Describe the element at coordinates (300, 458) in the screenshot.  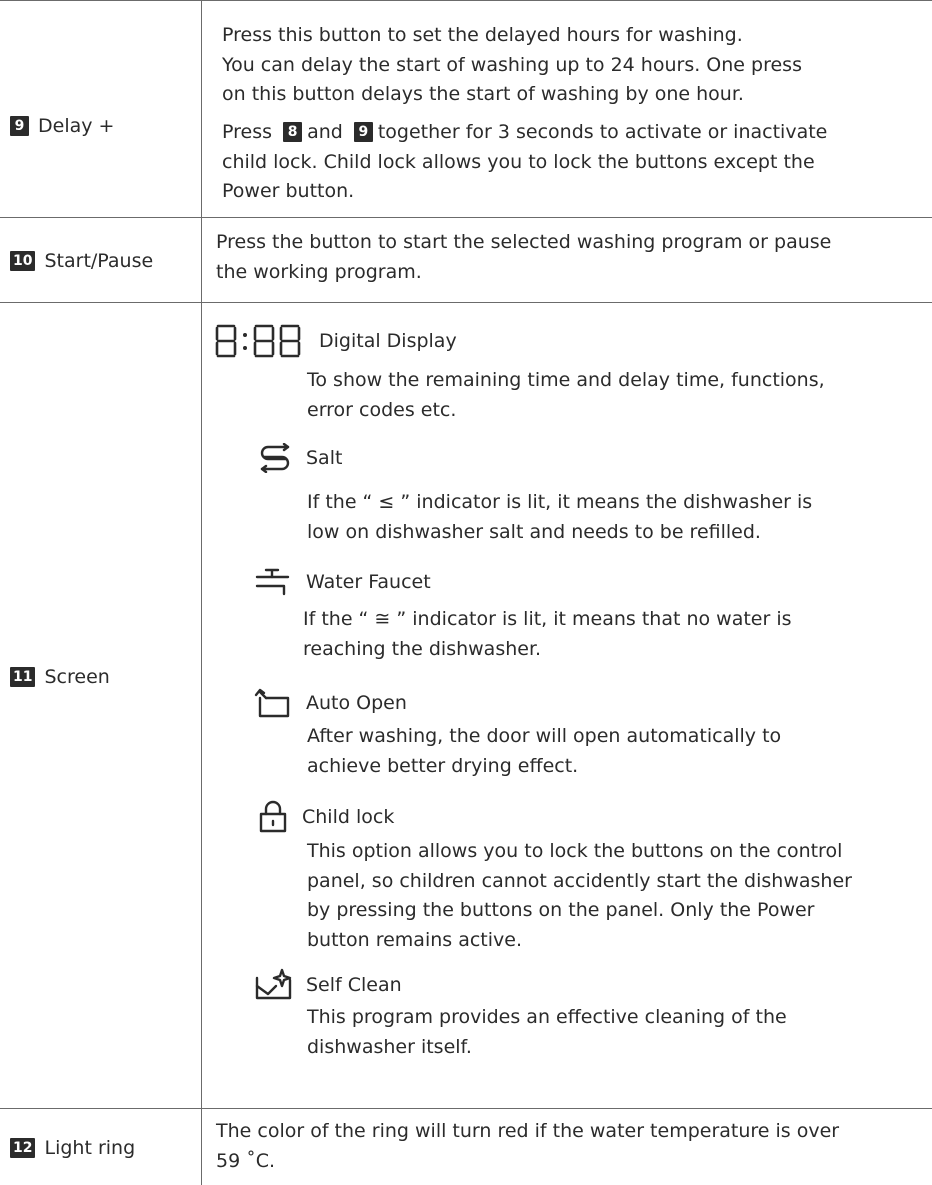
I see `salt-heading: Salt` at that location.